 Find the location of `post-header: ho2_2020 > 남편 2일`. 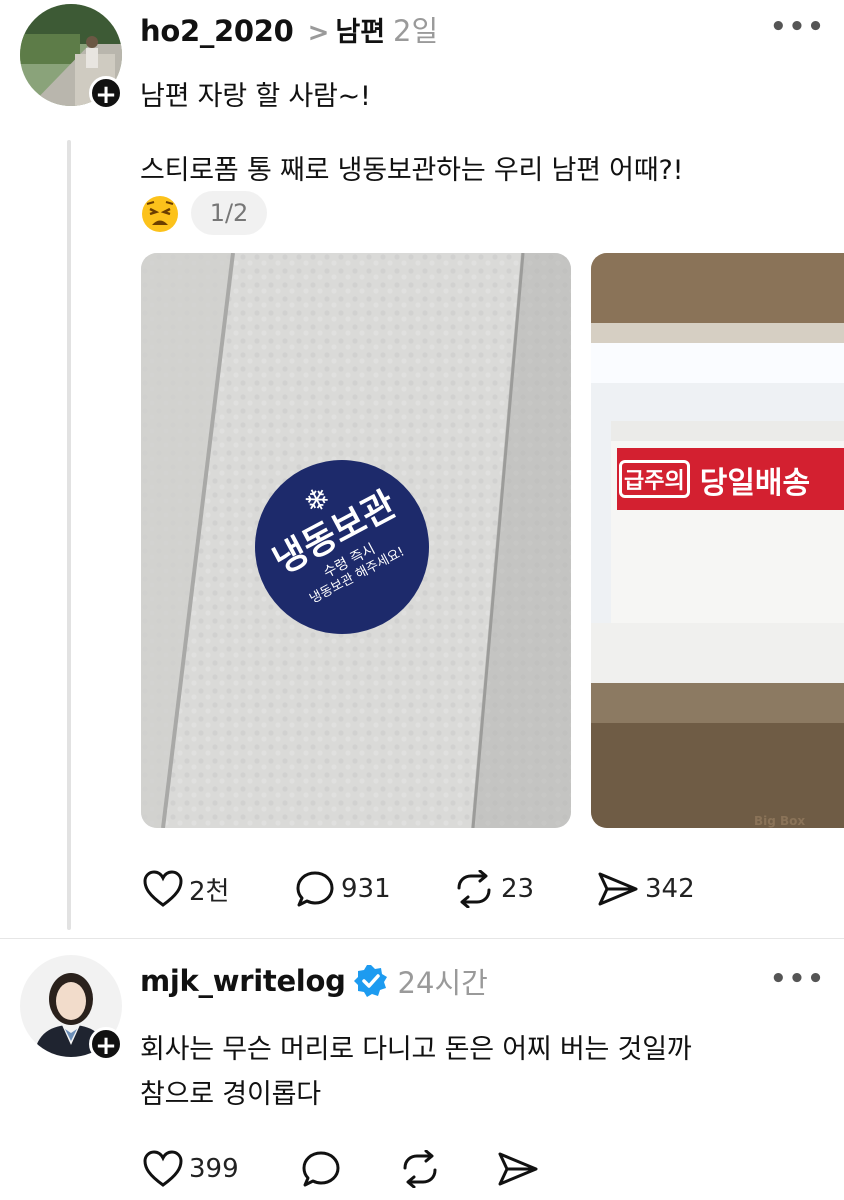

post-header: ho2_2020 > 남편 2일 is located at coordinates (289, 29).